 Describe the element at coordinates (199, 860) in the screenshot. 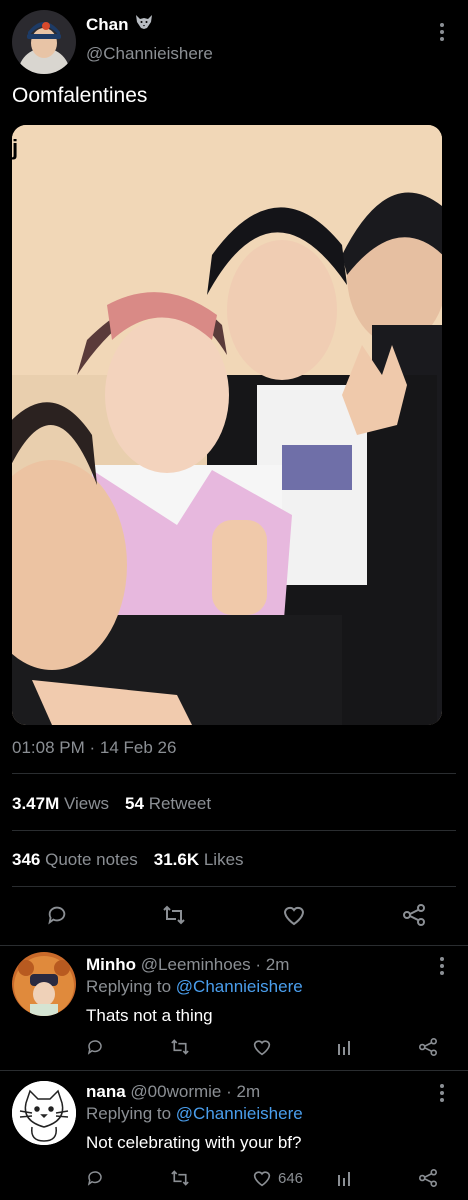

I see `likes-stat: 31.6K Likes` at that location.